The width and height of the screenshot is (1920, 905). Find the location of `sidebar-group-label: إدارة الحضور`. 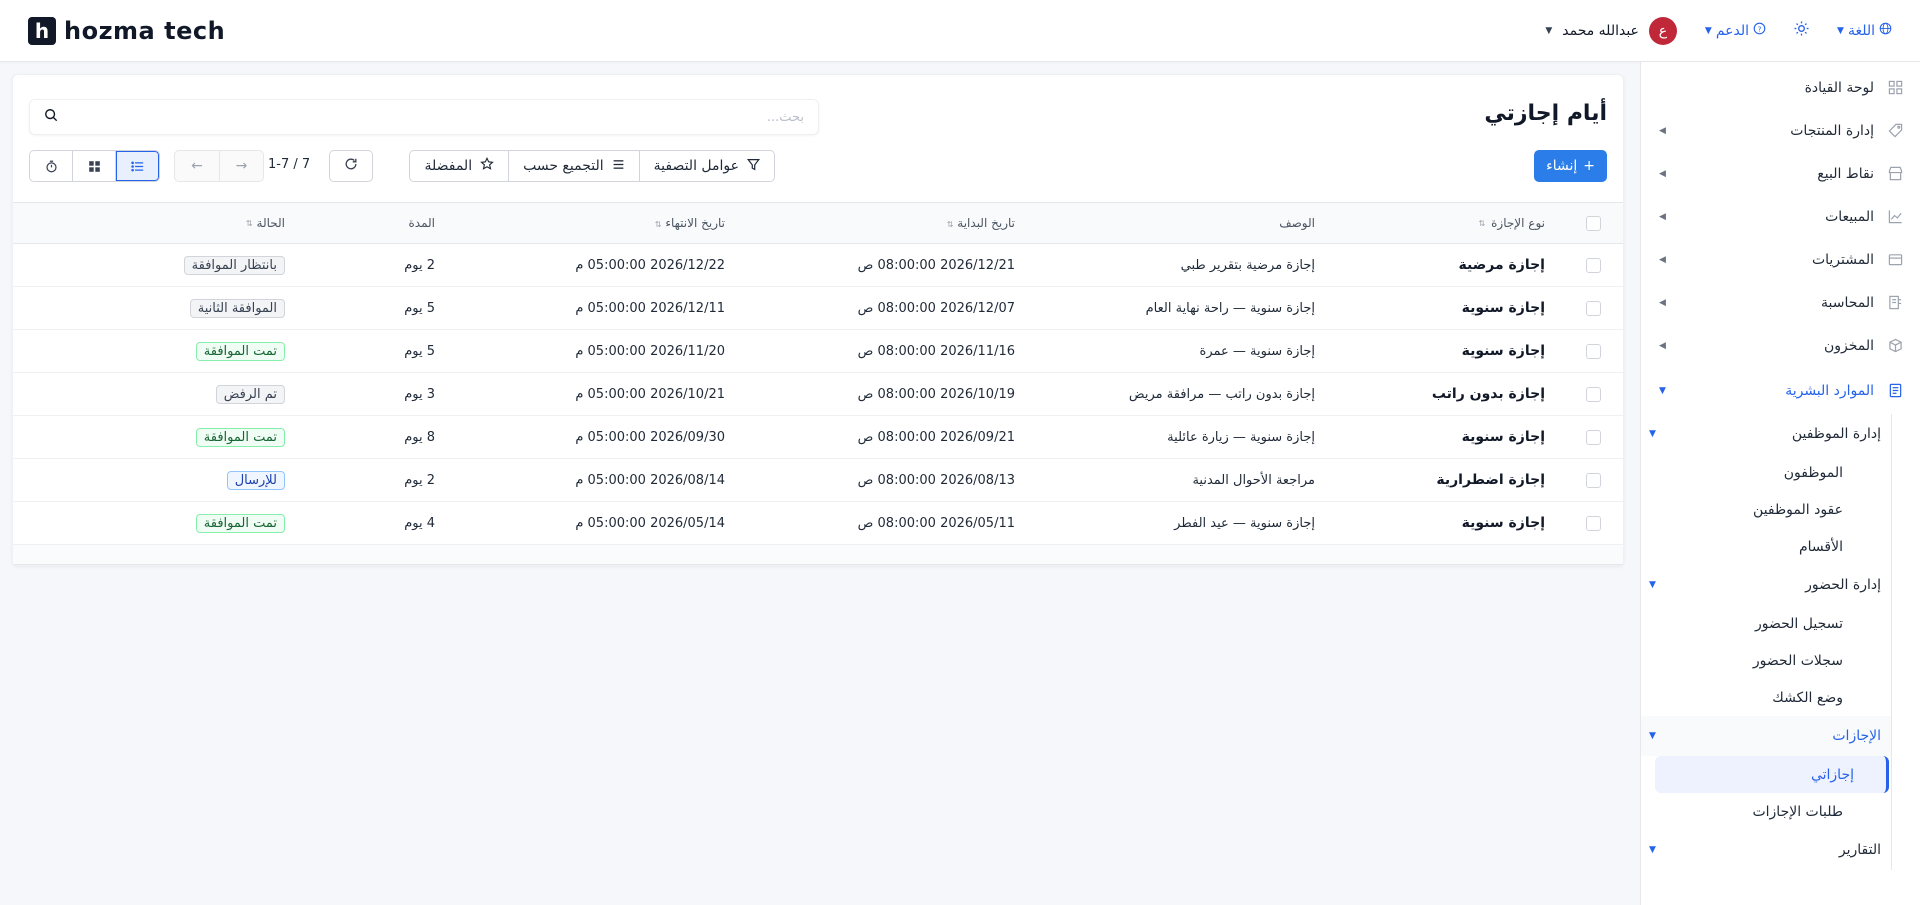

sidebar-group-label: إدارة الحضور is located at coordinates (1843, 585).